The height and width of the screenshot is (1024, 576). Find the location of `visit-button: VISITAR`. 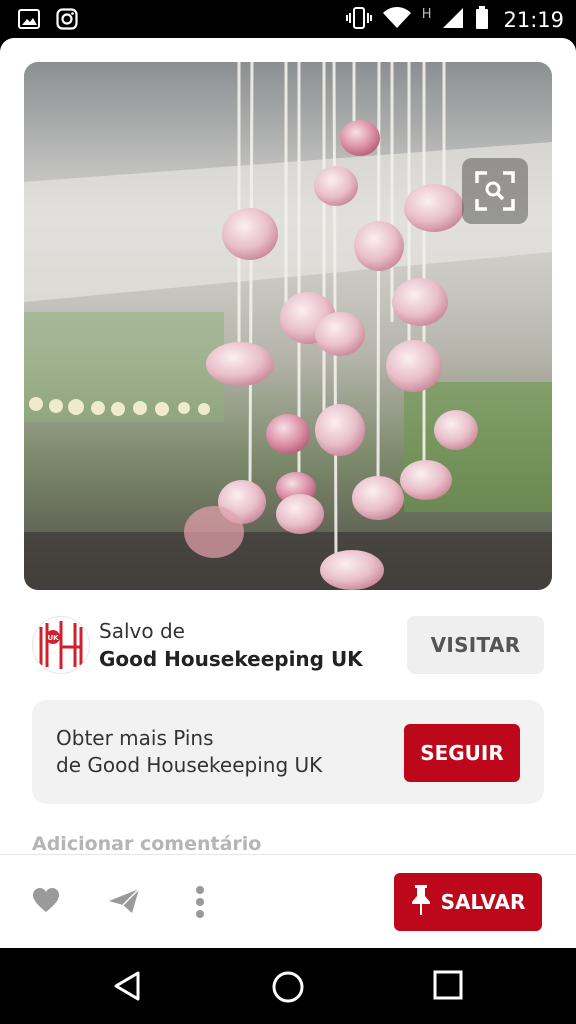

visit-button: VISITAR is located at coordinates (475, 645).